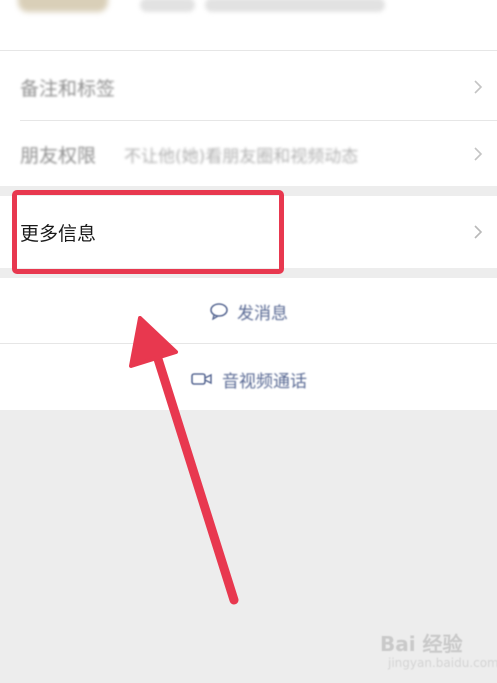  I want to click on watermark-url: jingyan.baidu.com, so click(442, 663).